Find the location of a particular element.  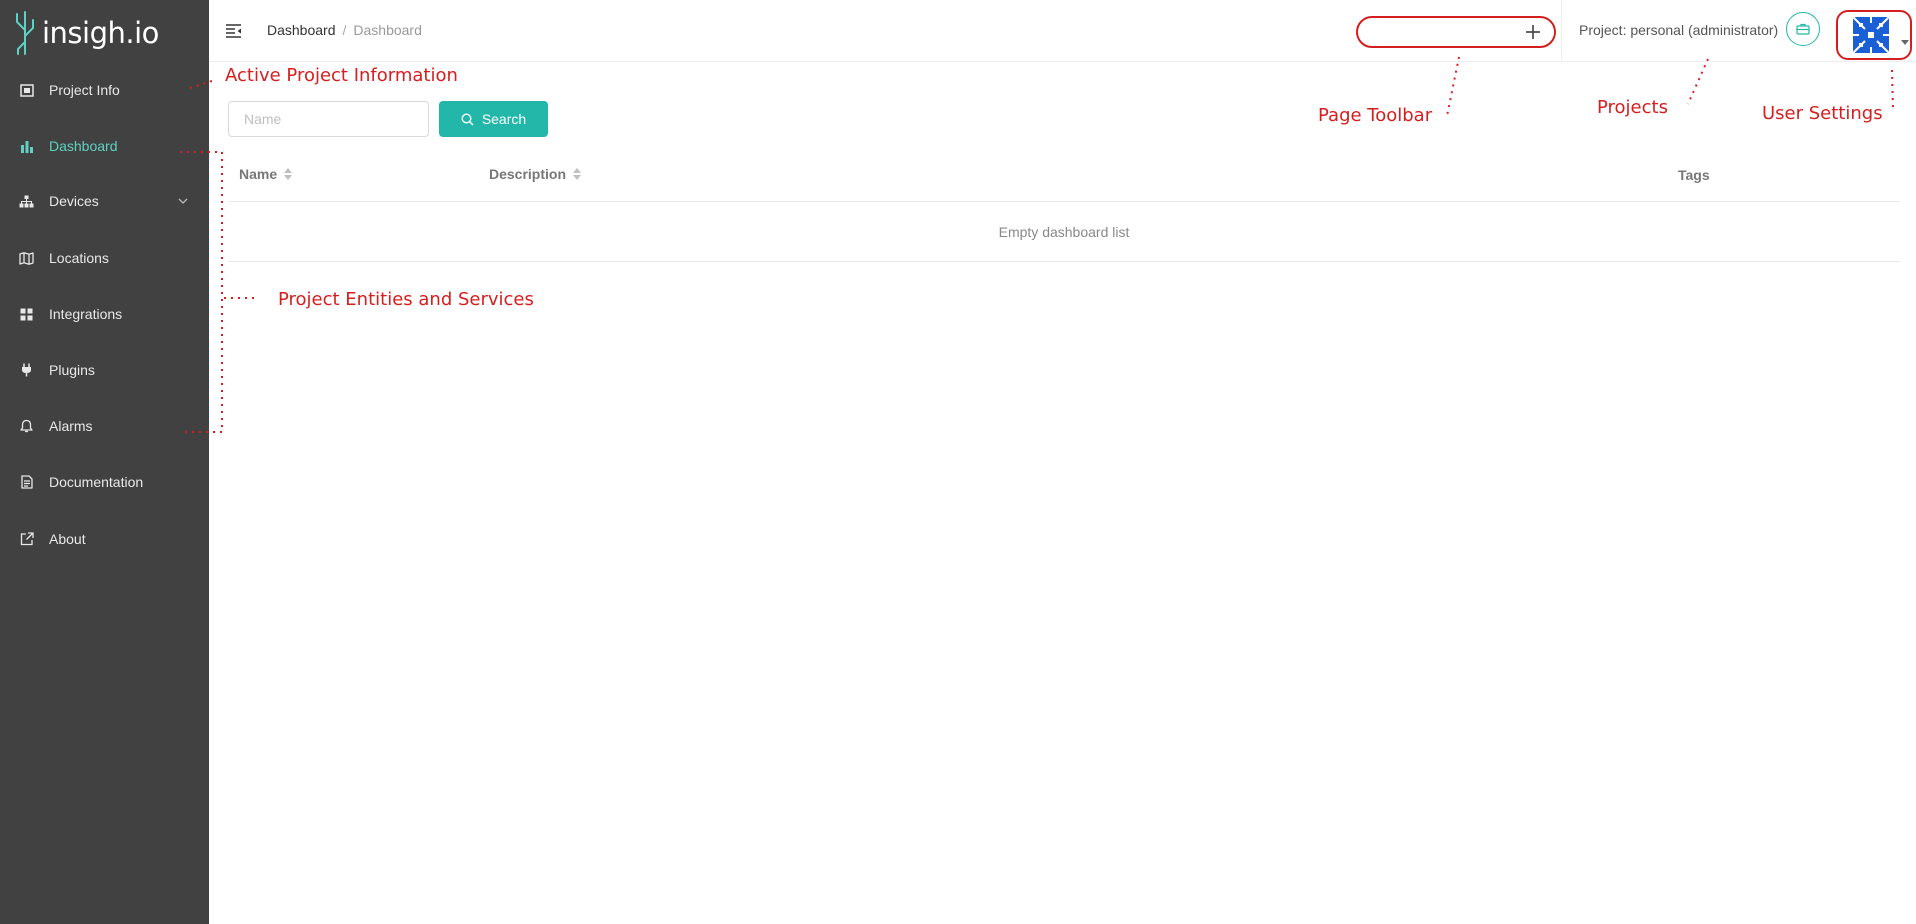

annotation-active-project: Active Project Information is located at coordinates (341, 75).